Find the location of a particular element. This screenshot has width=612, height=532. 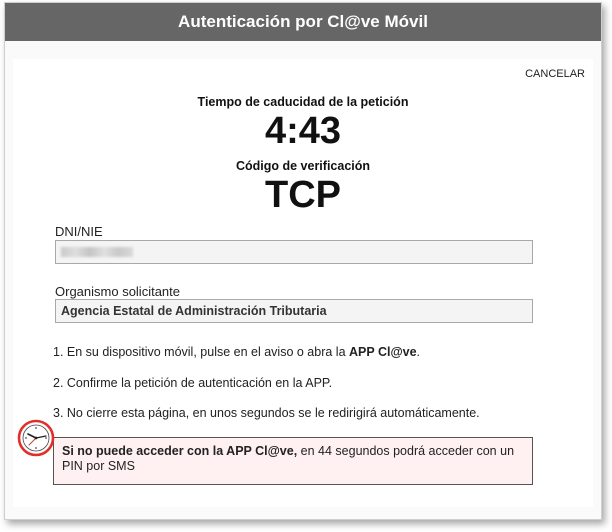

expiry-time-label: Tiempo de caducidad de la petición is located at coordinates (303, 102).